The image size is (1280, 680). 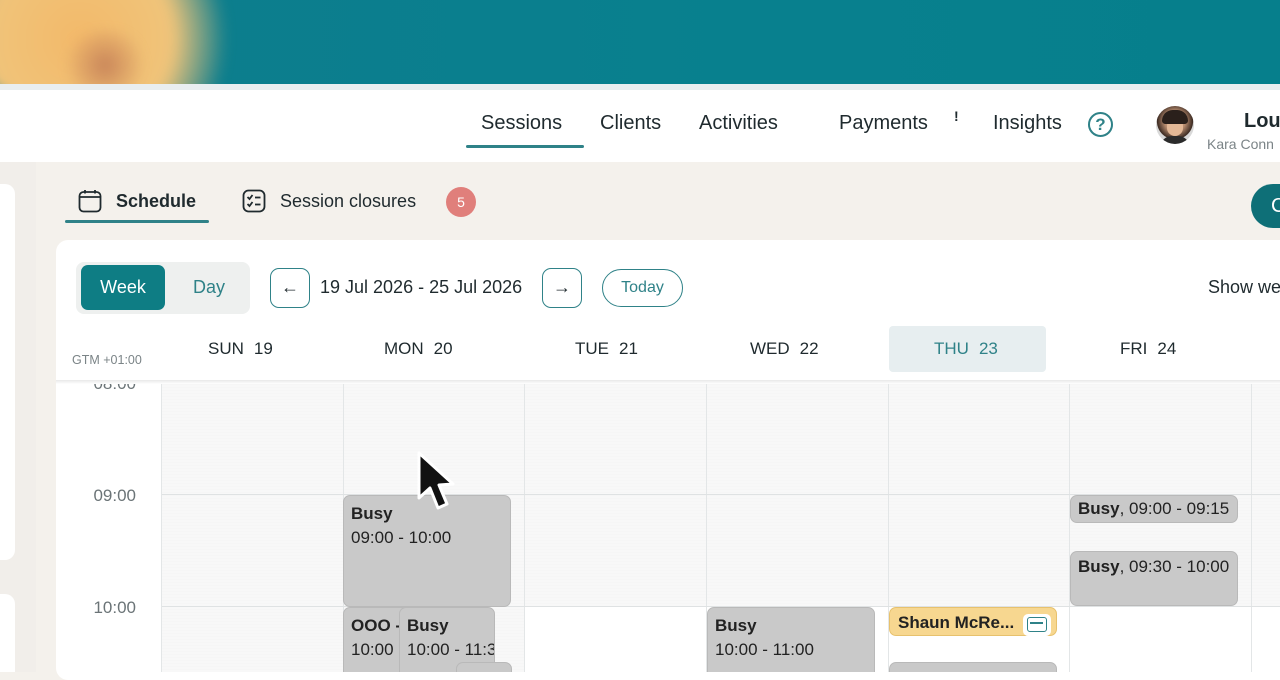 I want to click on card-payment-icon, so click(x=1037, y=624).